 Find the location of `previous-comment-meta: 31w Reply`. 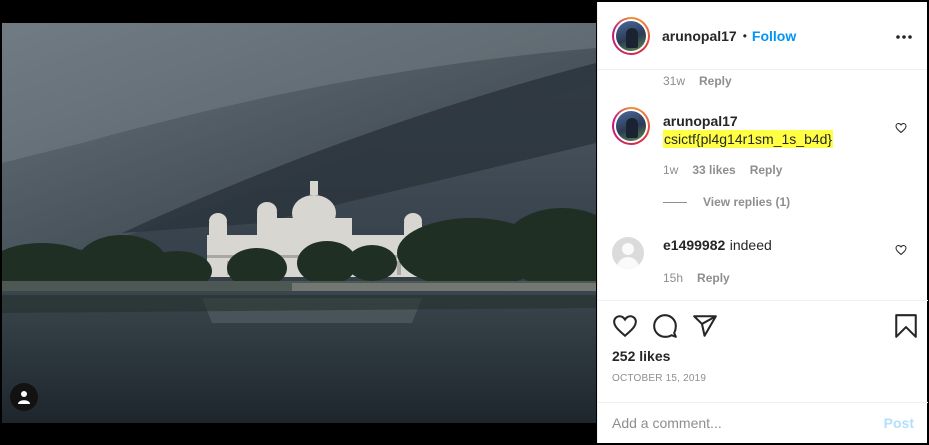

previous-comment-meta: 31w Reply is located at coordinates (697, 81).